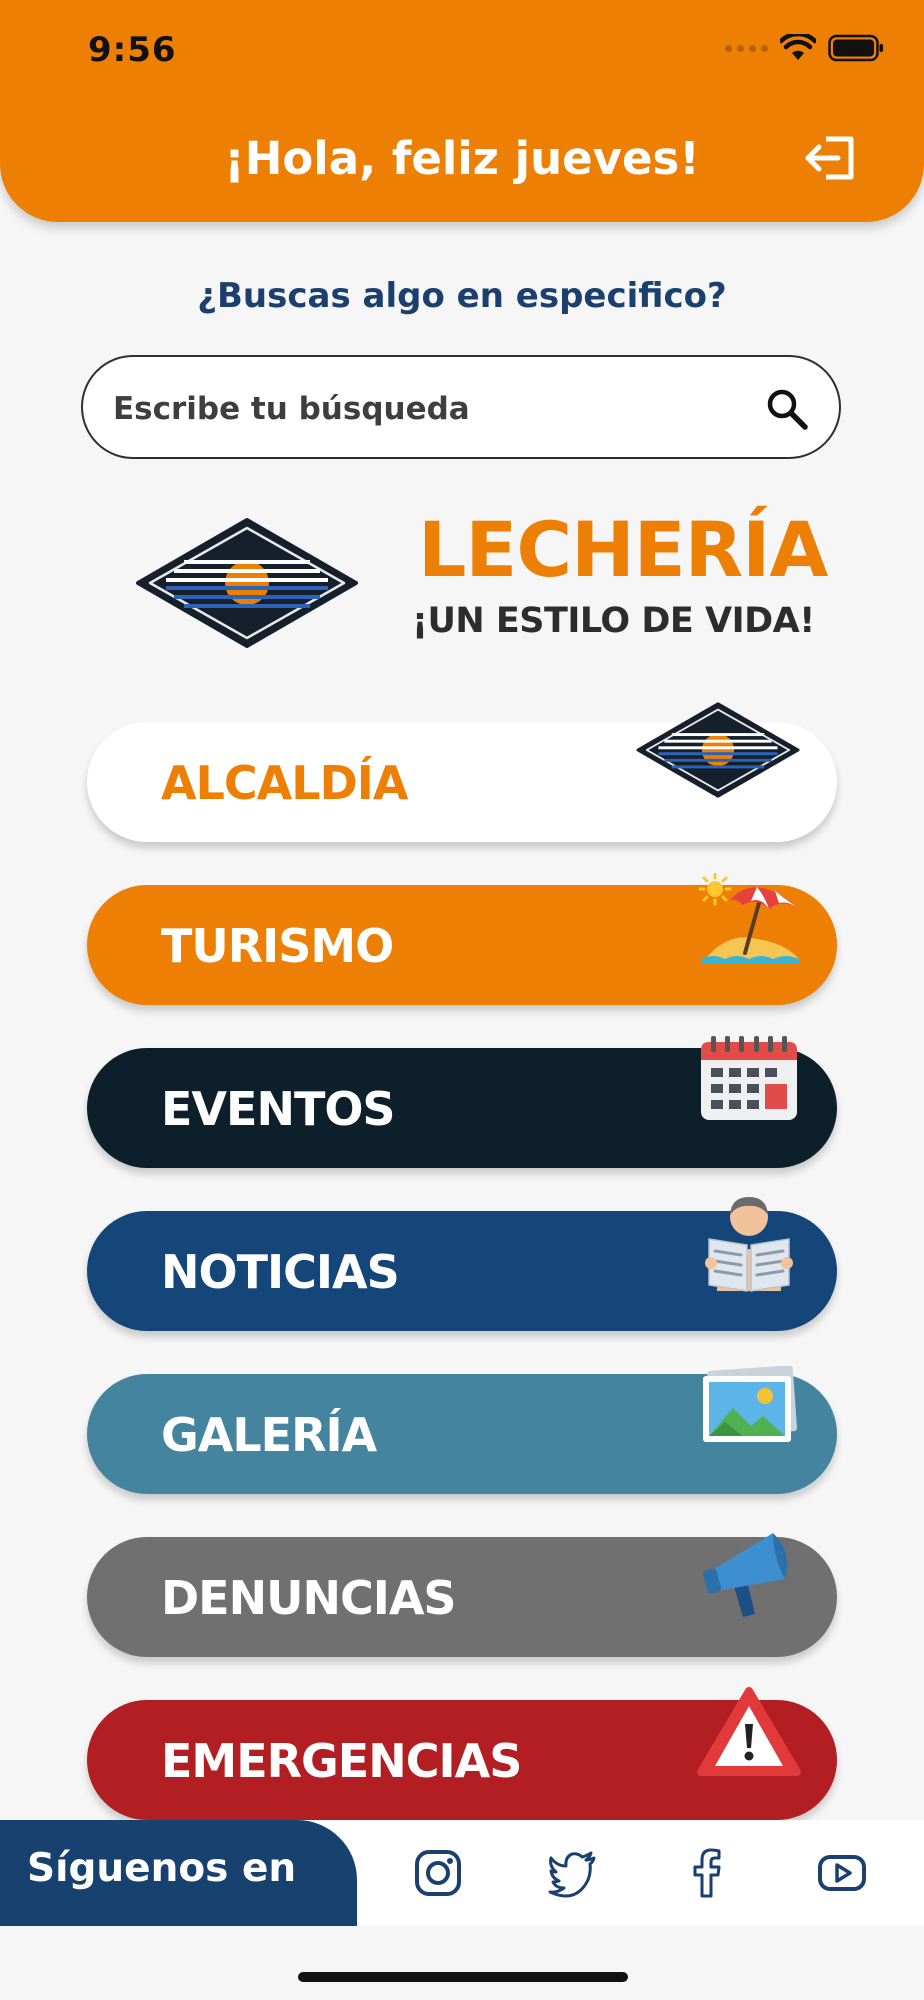 The image size is (924, 2000). I want to click on app-header: 9:56 ¡Hola, feliz jueves!, so click(462, 111).